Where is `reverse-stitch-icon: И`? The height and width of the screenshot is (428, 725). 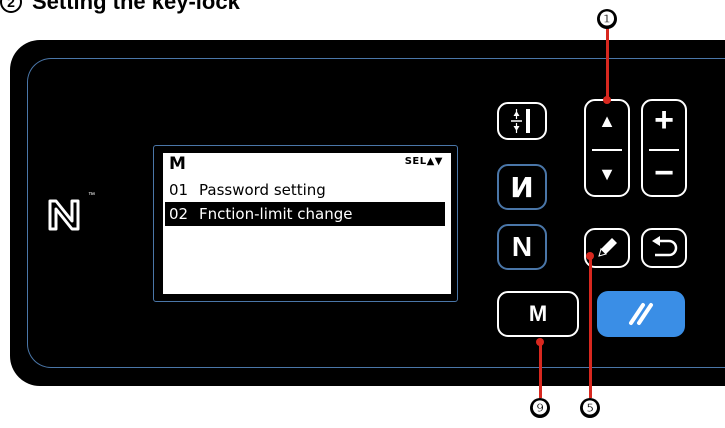 reverse-stitch-icon: И is located at coordinates (522, 187).